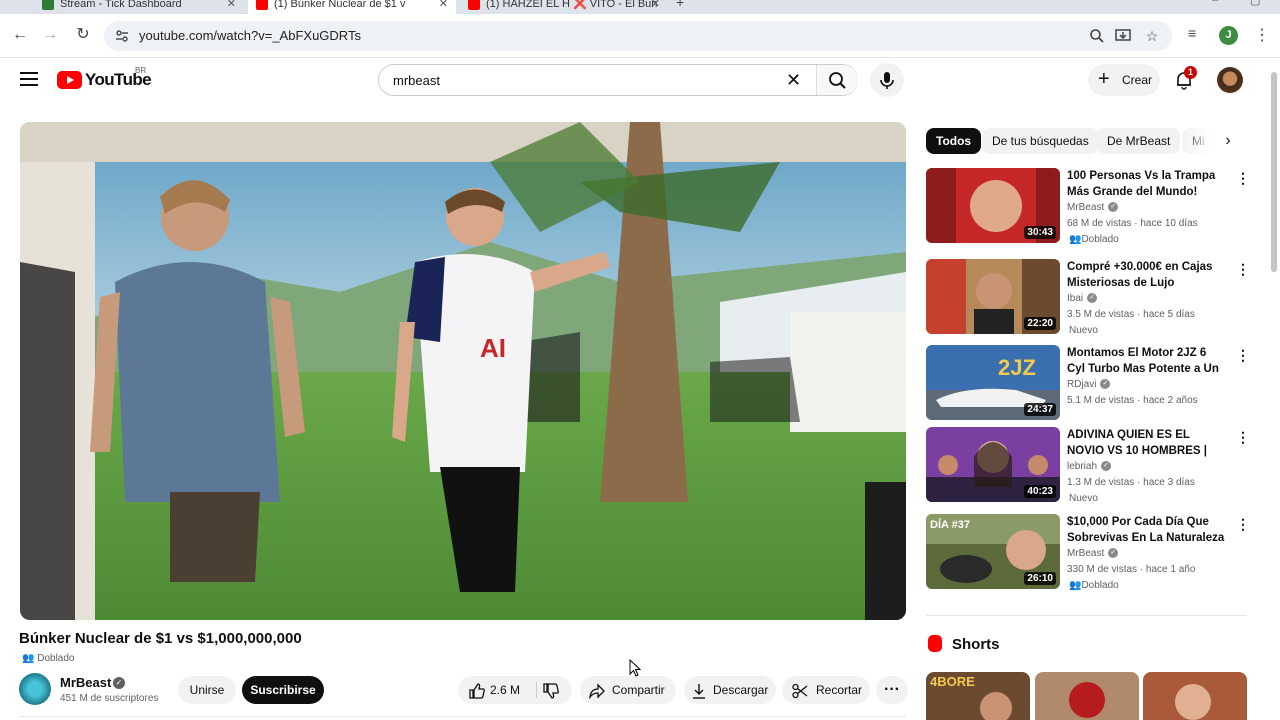 This screenshot has width=1280, height=720. I want to click on recommendation-thumbnail: 22:20, so click(993, 296).